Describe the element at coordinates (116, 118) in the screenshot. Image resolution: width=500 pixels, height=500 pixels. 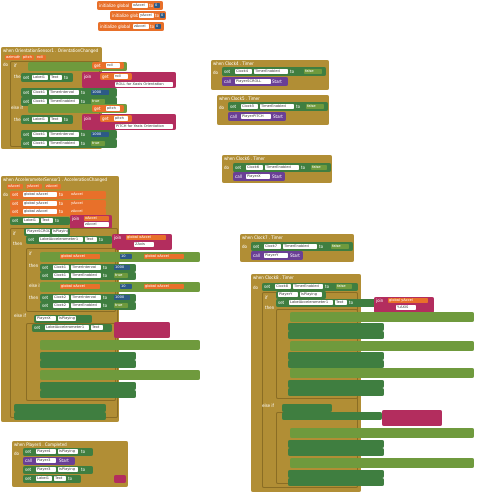
I see `get-pitch-join: get pitch` at that location.